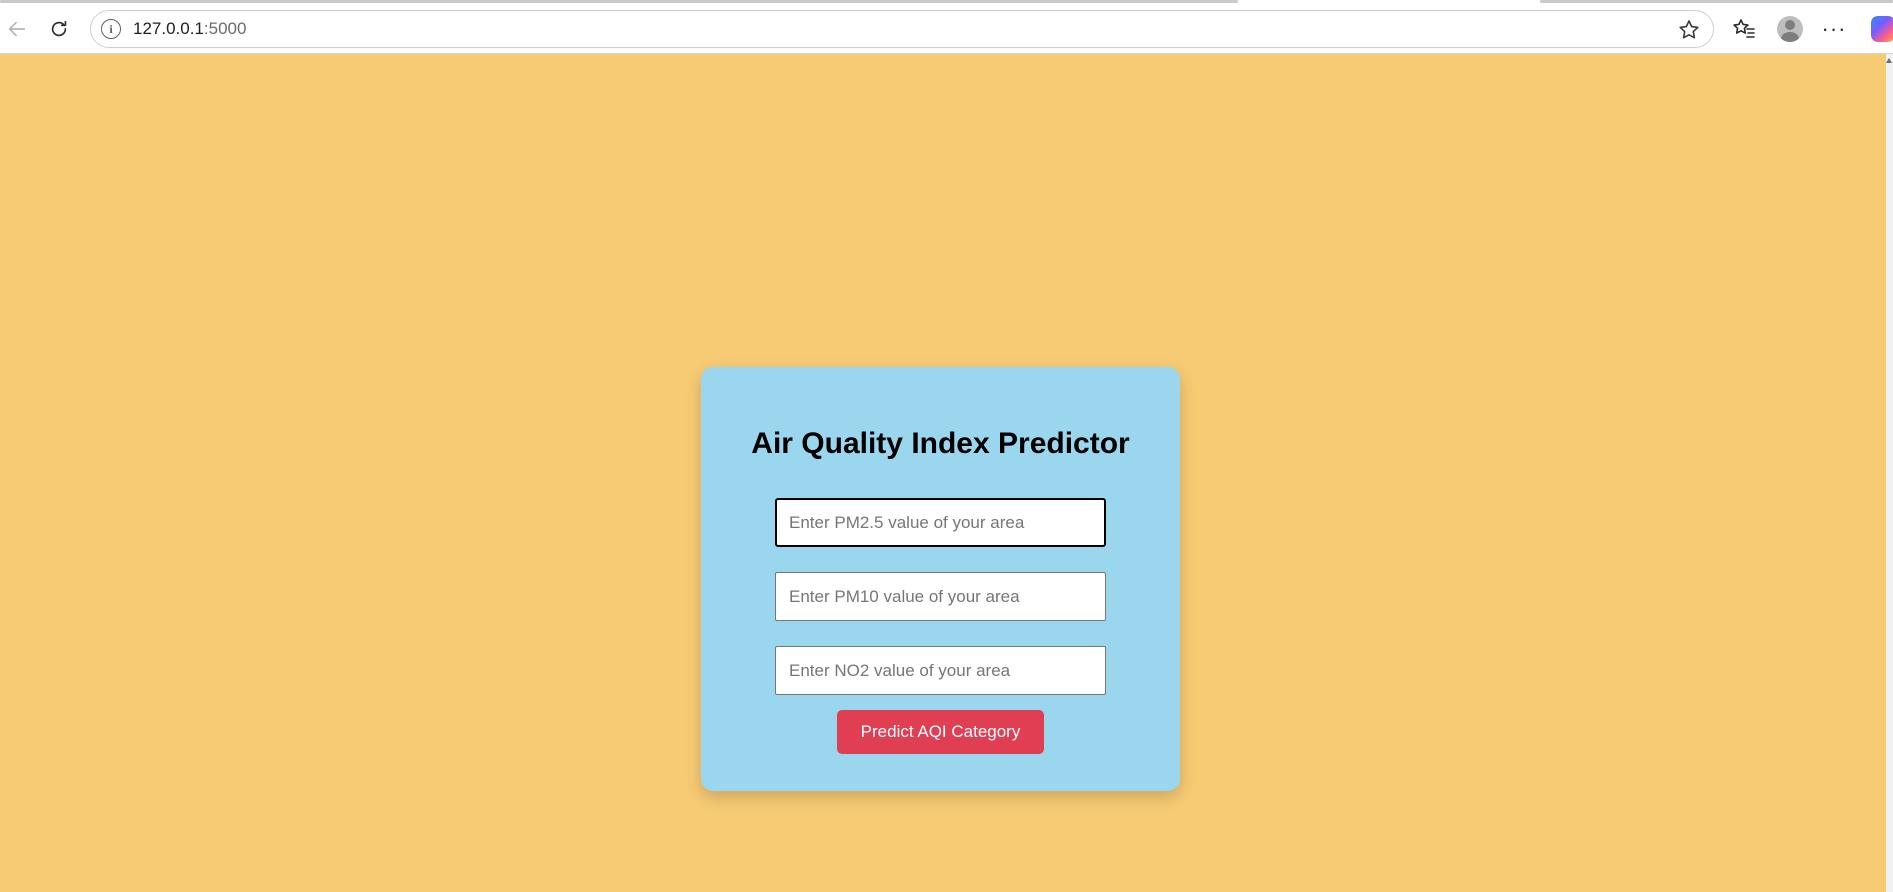 The height and width of the screenshot is (892, 1893). What do you see at coordinates (902, 29) in the screenshot?
I see `address-bar: i 127.0.0.1:5000` at bounding box center [902, 29].